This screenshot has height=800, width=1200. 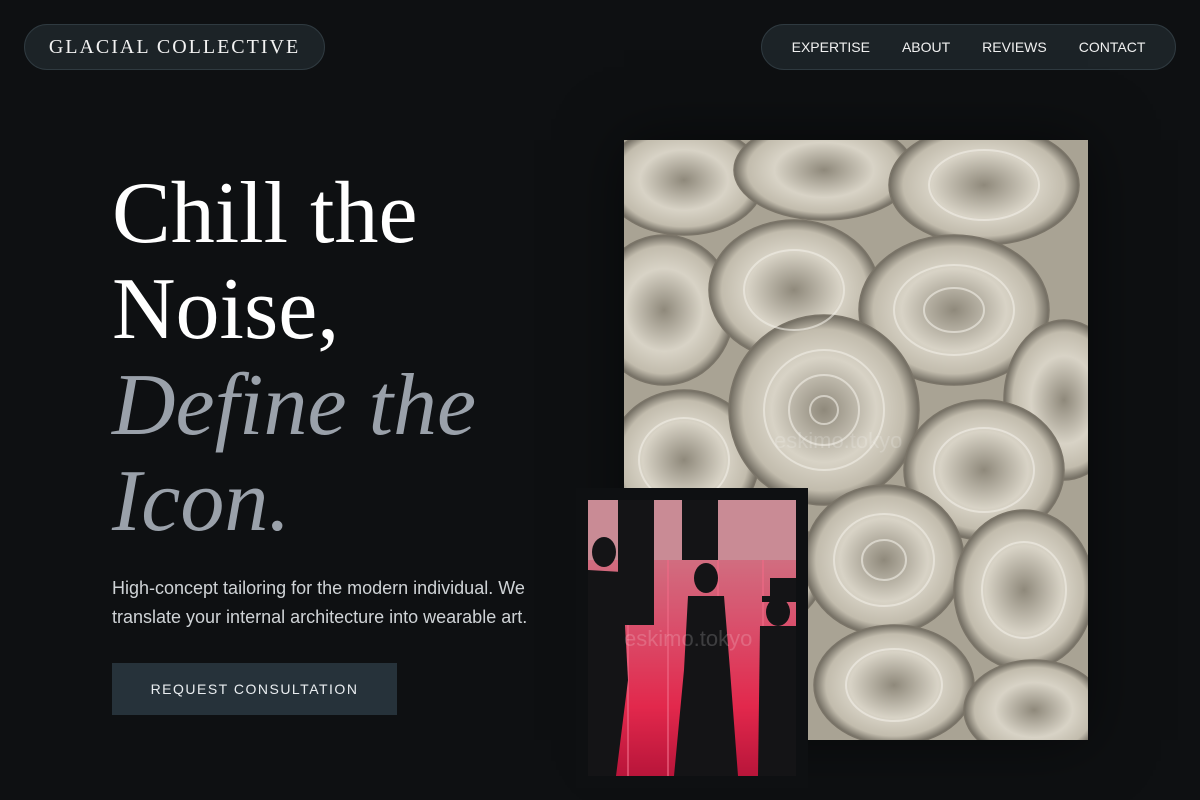 What do you see at coordinates (926, 47) in the screenshot?
I see `nav-item-about: ABOUT` at bounding box center [926, 47].